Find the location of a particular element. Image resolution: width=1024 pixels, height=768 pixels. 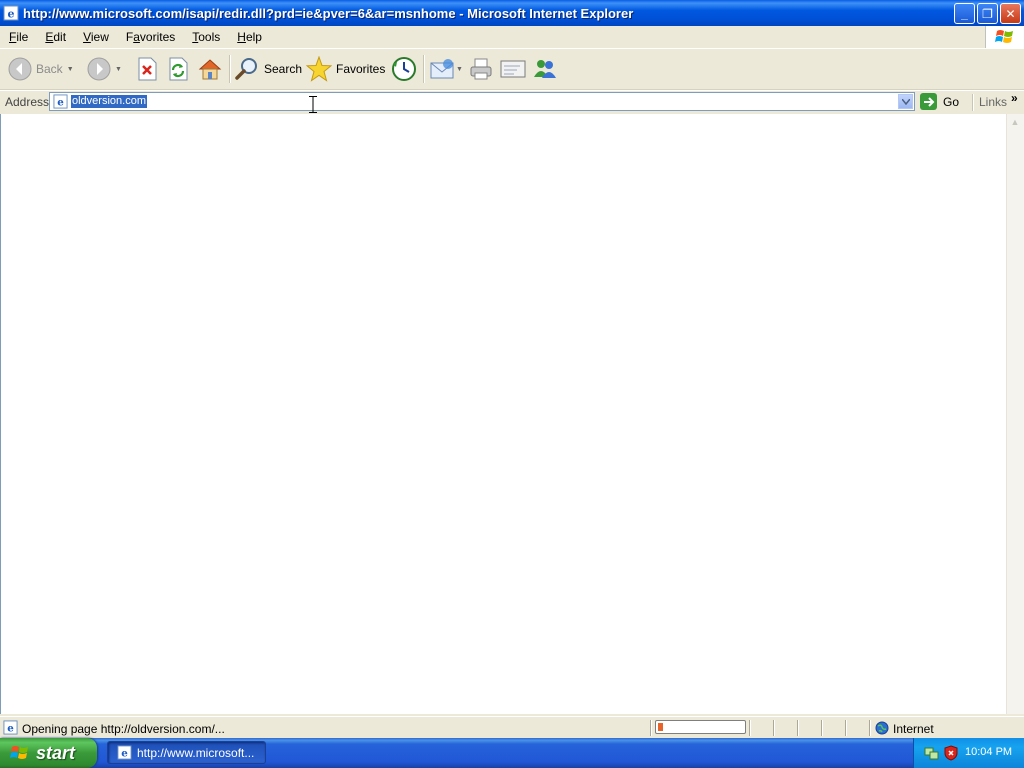

menu-bar: File Edit View Favorites Tools Help is located at coordinates (512, 37).